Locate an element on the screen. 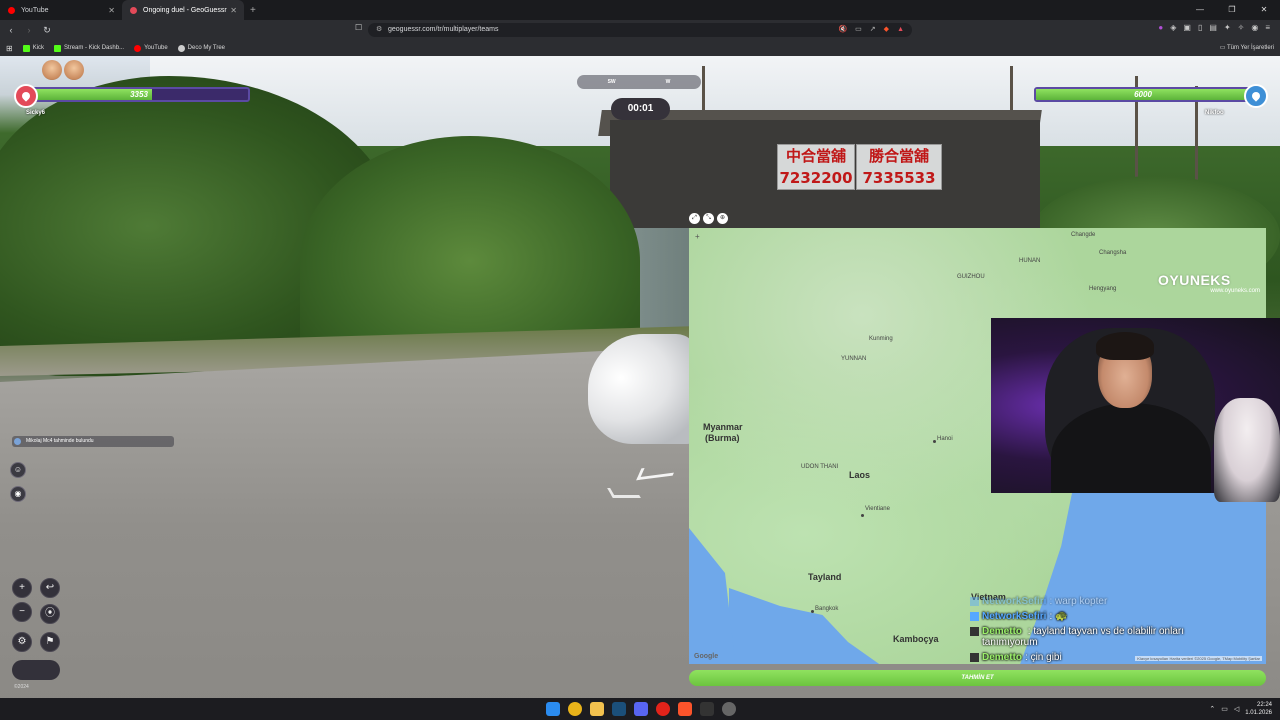  zoom-in-button: + is located at coordinates (22, 588).